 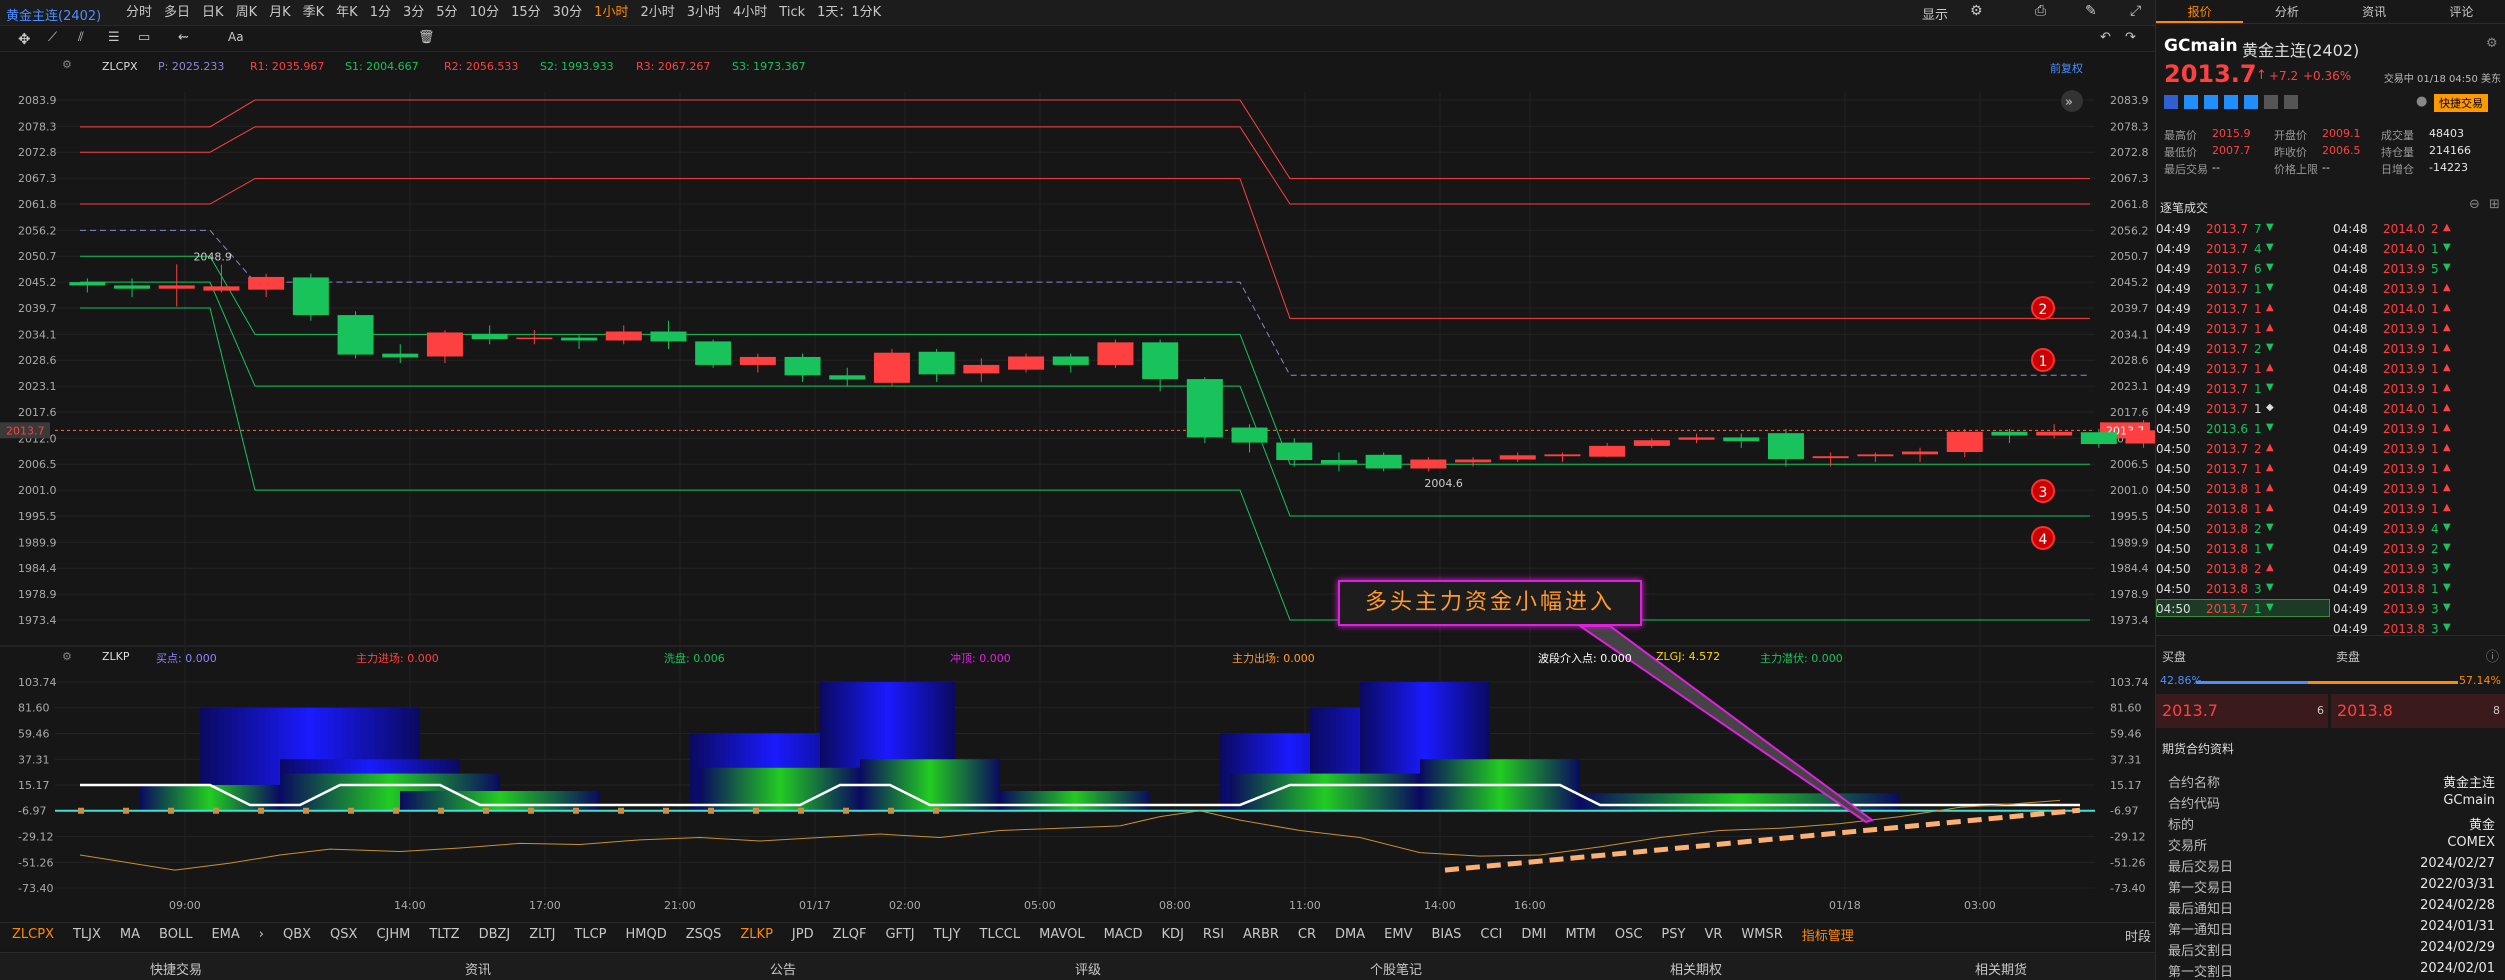 I want to click on ind-tab-33: OSC, so click(x=1629, y=934).